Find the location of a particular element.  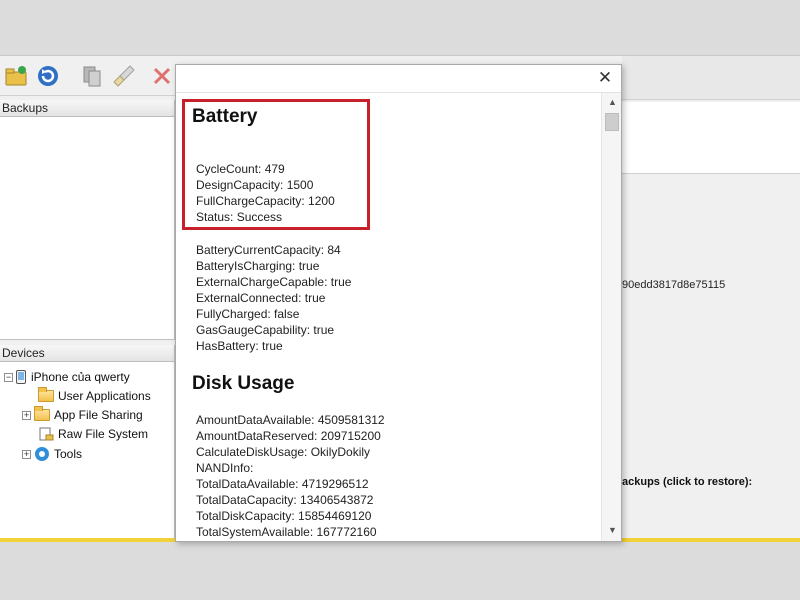

tools-gear-icon is located at coordinates (42, 454).